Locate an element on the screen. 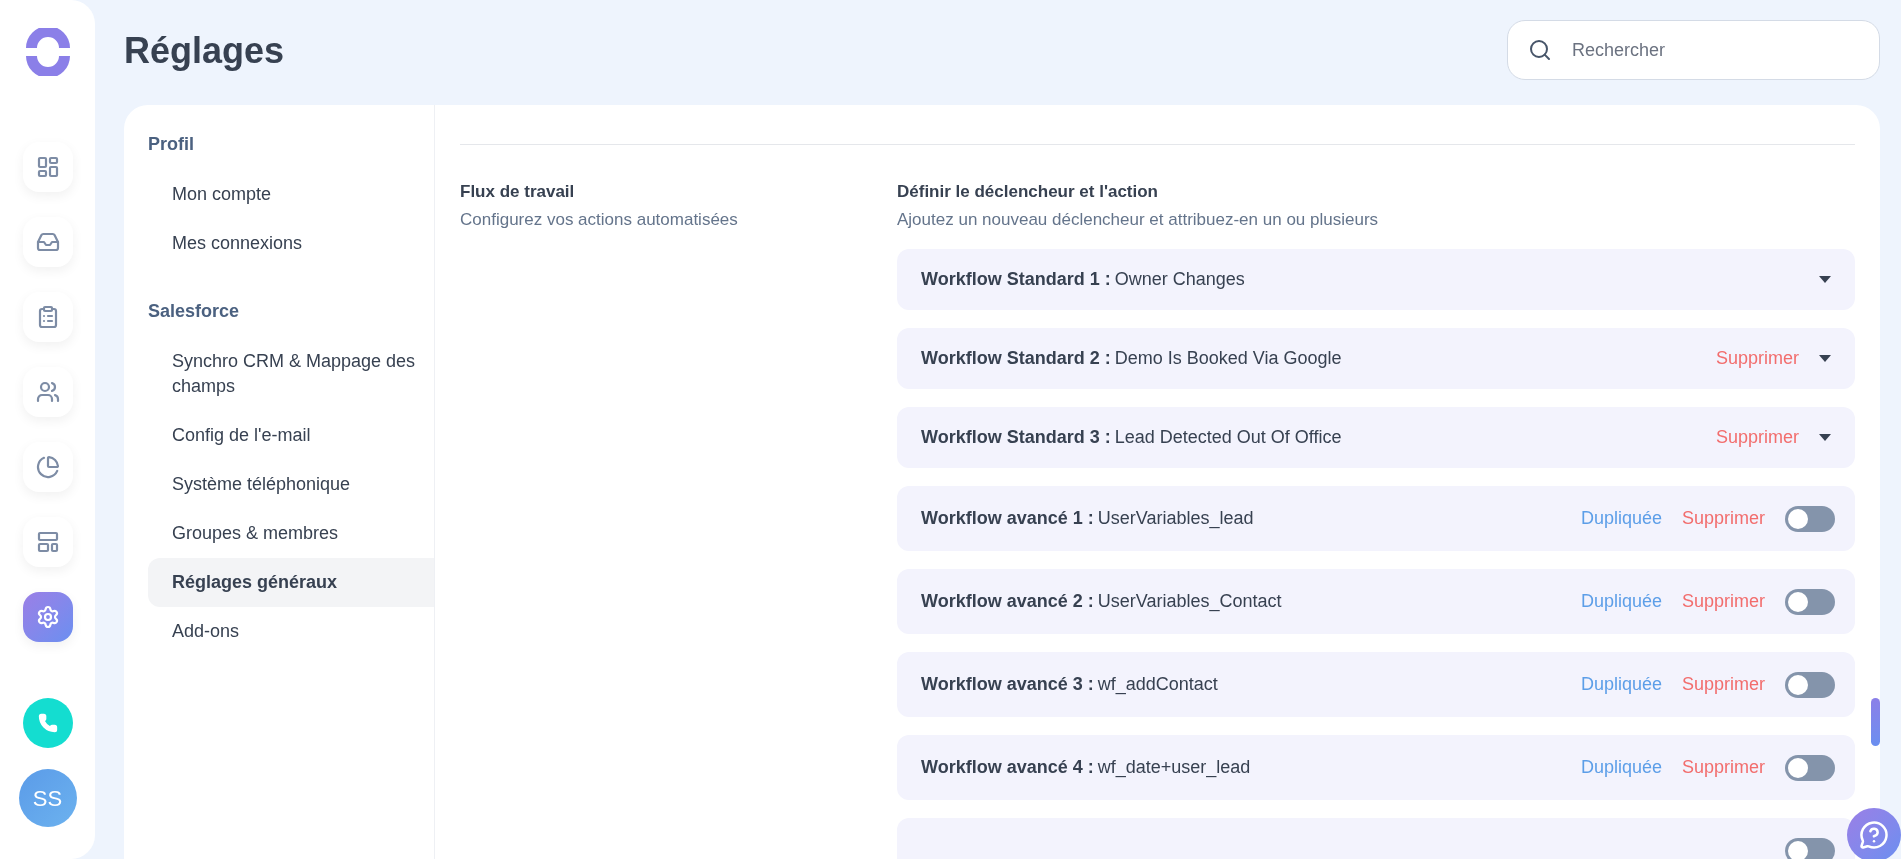 The height and width of the screenshot is (859, 1901). workflows-title: Définir le déclencheur et l'action is located at coordinates (1028, 192).